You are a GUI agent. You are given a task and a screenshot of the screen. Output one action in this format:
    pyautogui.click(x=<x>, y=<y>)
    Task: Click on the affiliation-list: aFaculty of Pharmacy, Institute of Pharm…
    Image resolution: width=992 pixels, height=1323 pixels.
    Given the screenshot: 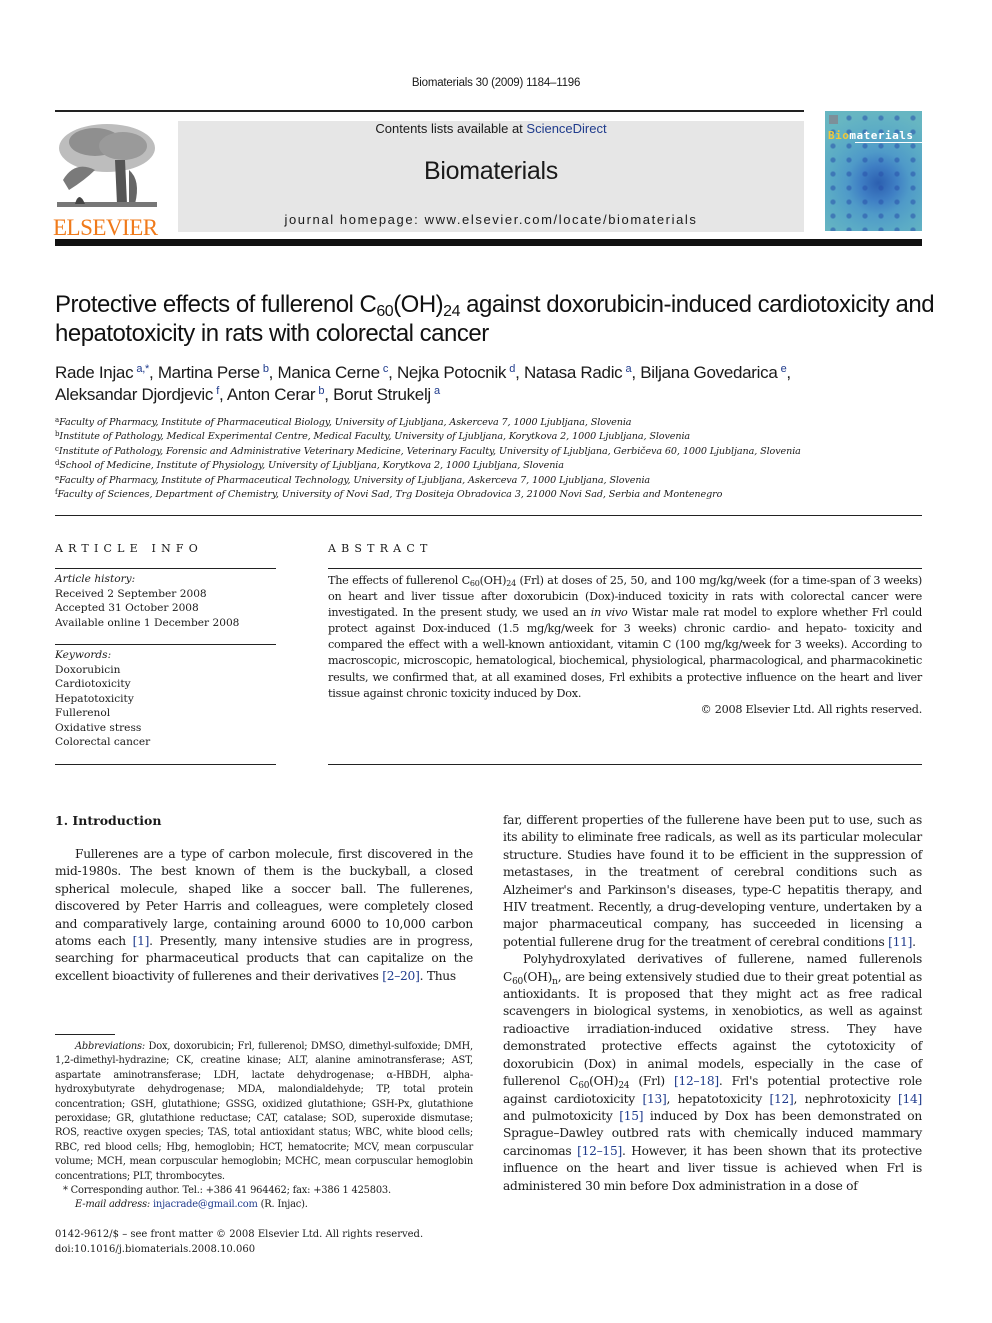 What is the action you would take?
    pyautogui.click(x=495, y=459)
    